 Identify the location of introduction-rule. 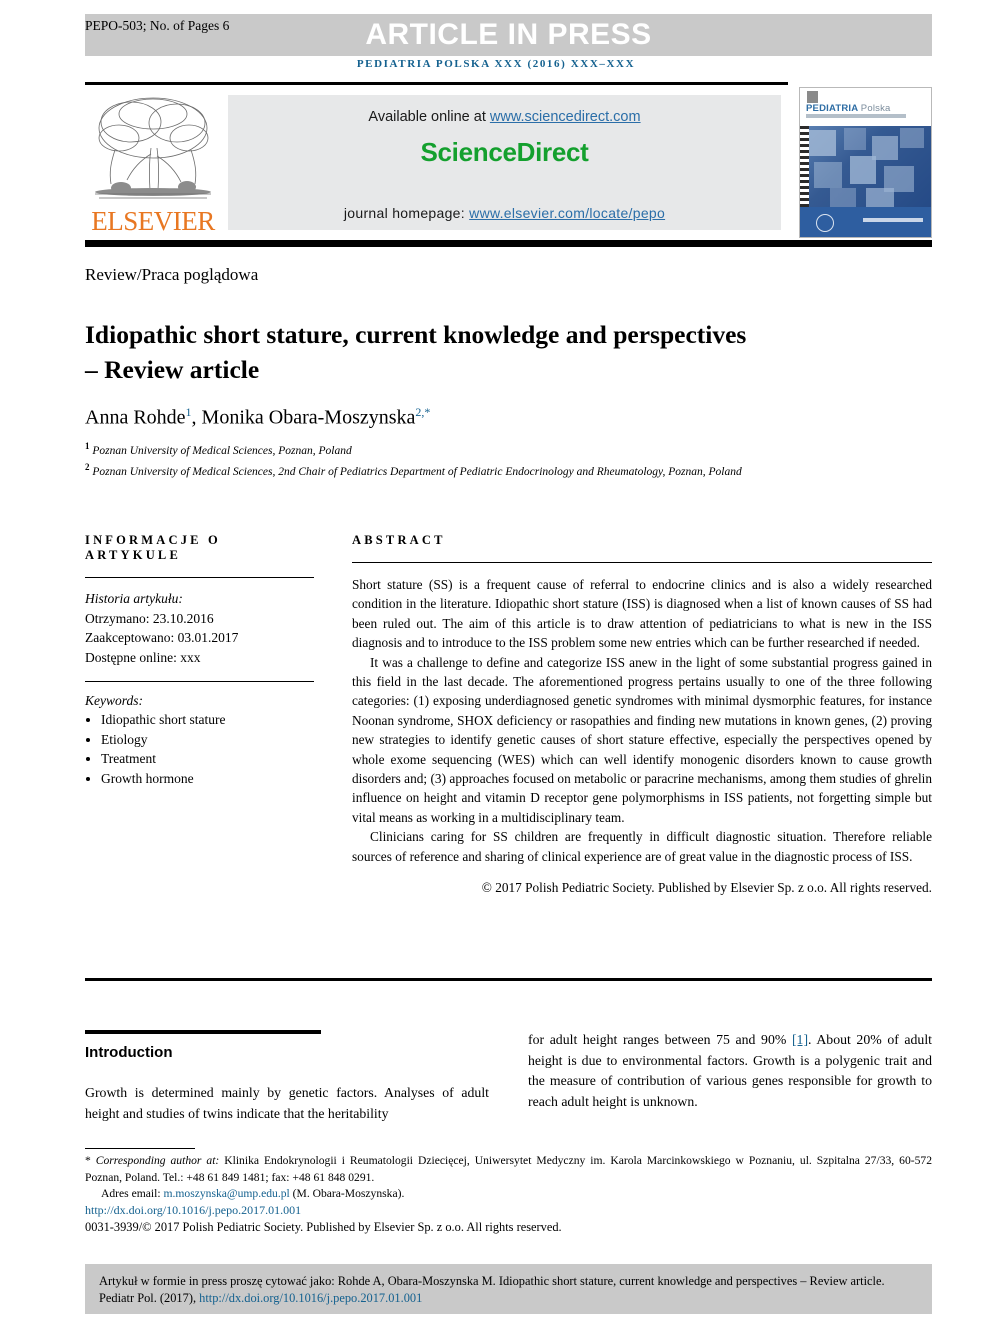
(203, 1032).